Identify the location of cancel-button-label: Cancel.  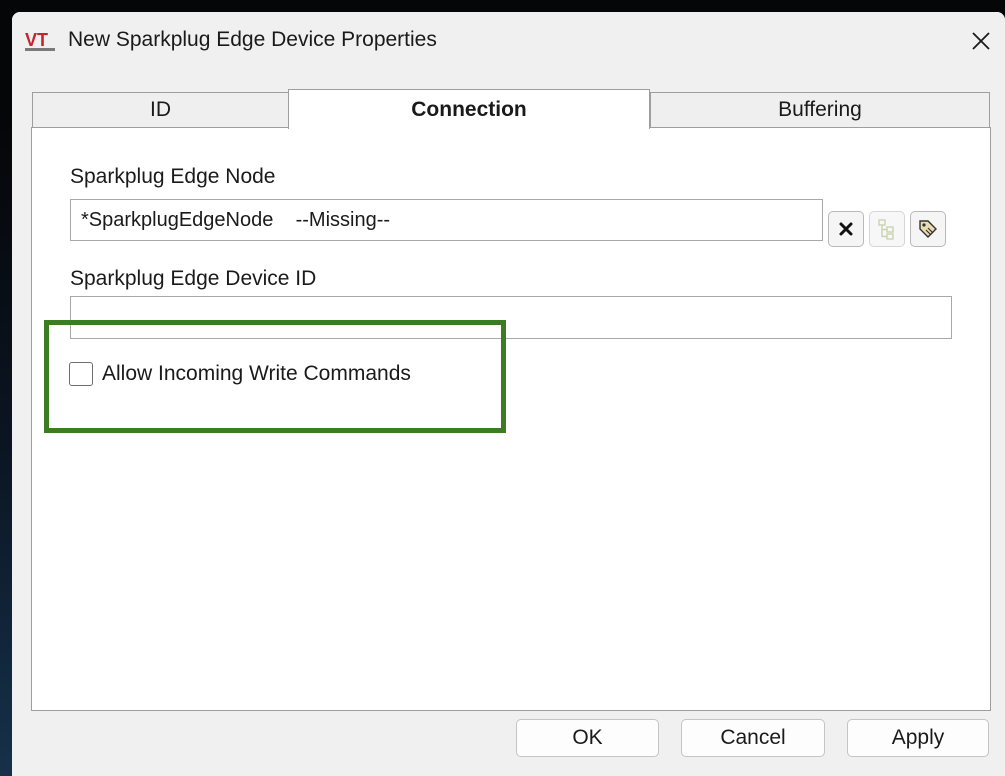
(753, 737).